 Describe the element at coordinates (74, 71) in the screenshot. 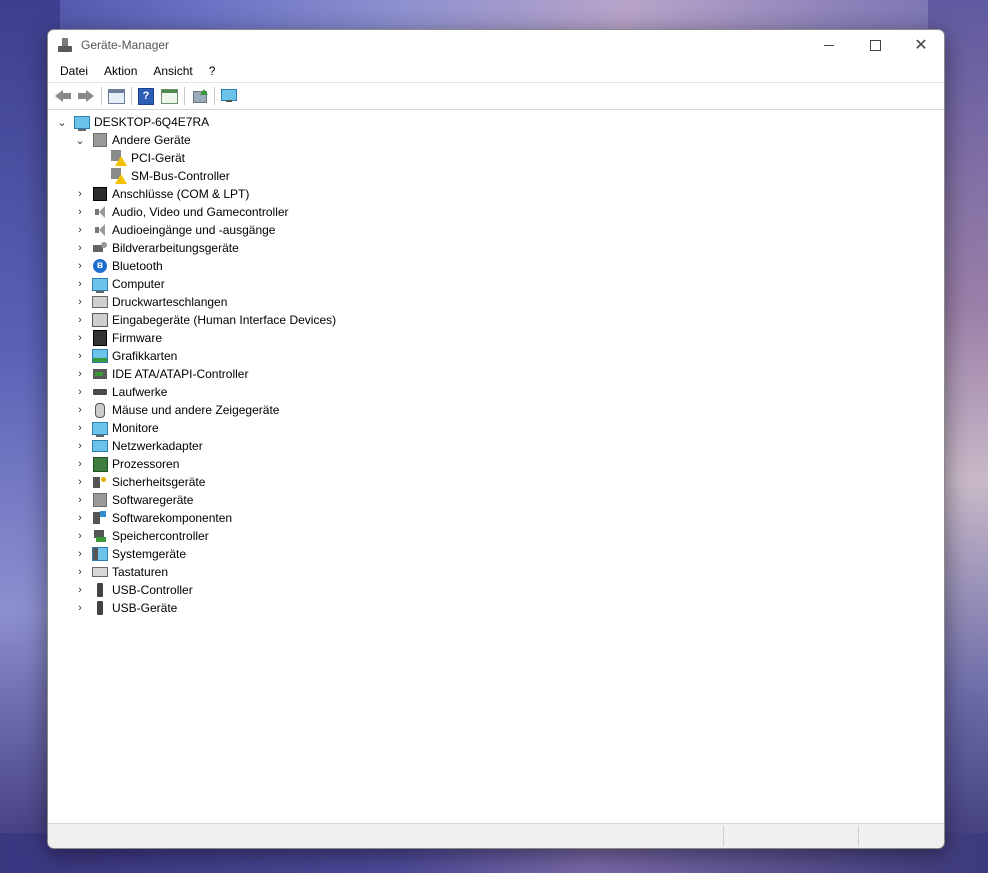

I see `menu-datei: Datei` at that location.